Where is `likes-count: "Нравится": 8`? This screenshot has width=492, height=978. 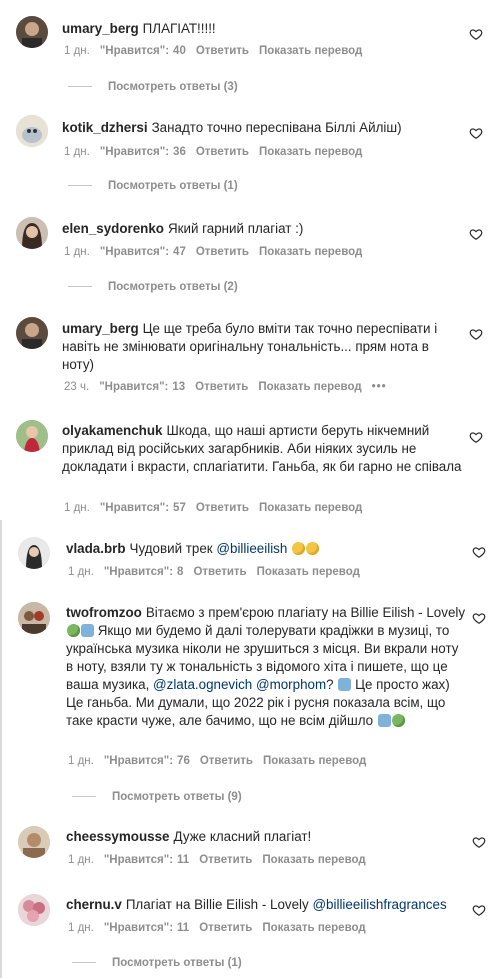 likes-count: "Нравится": 8 is located at coordinates (144, 572).